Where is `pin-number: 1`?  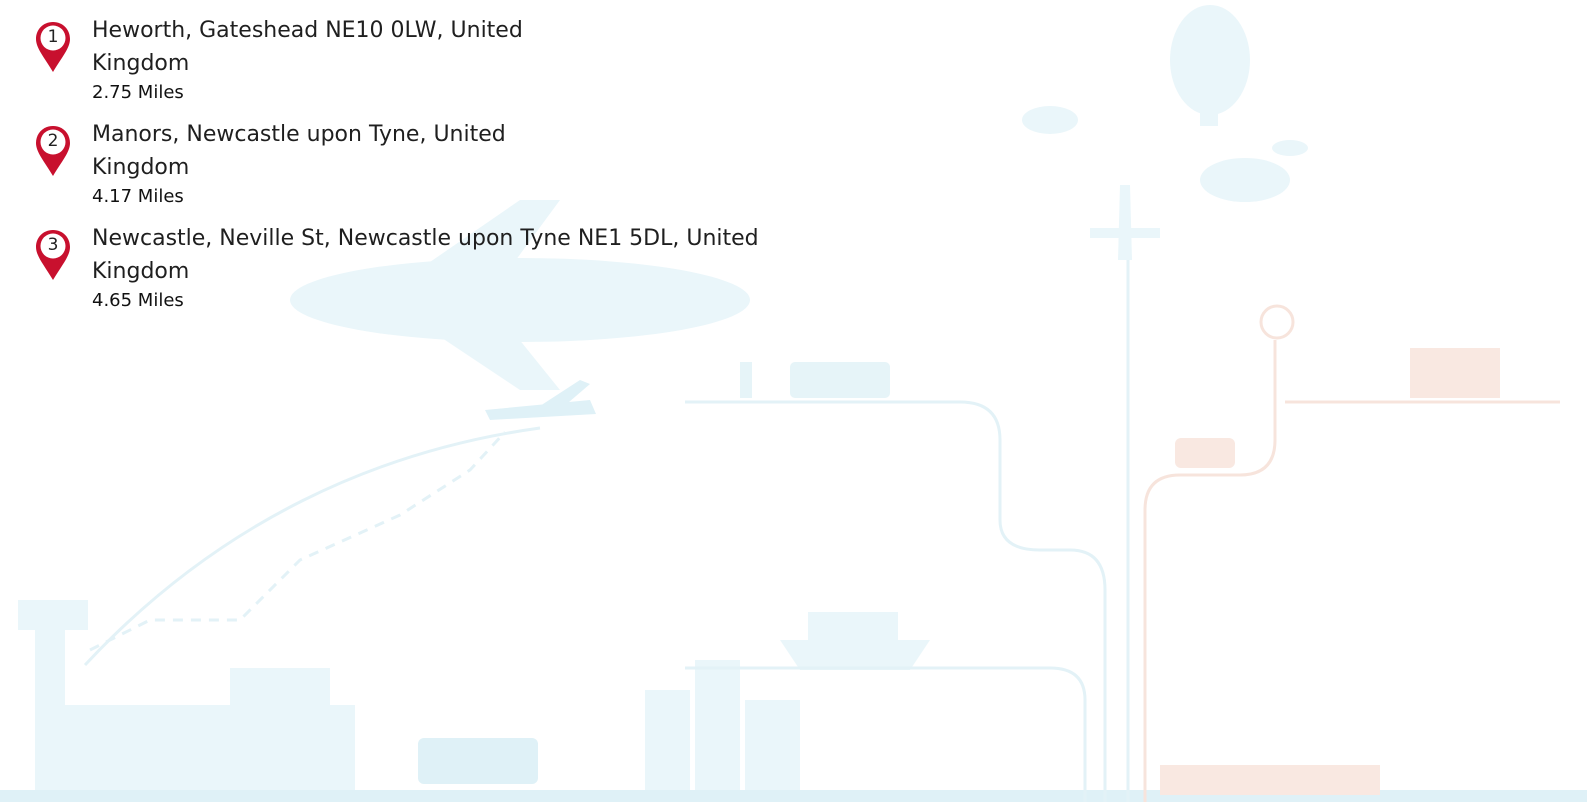 pin-number: 1 is located at coordinates (53, 37).